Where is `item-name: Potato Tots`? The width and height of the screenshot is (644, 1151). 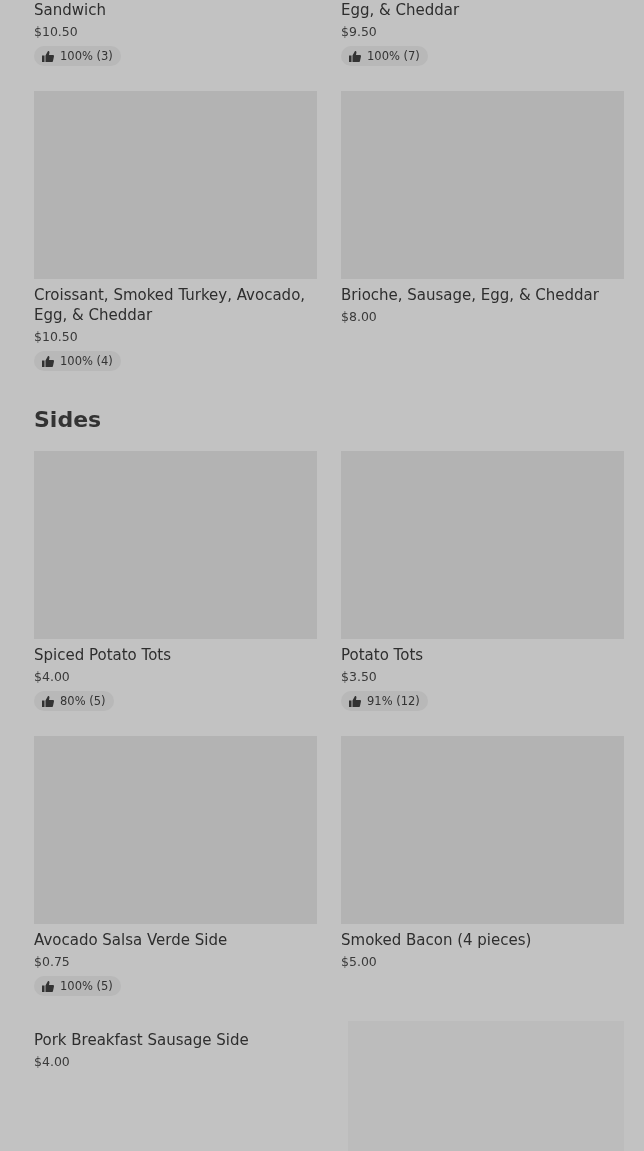
item-name: Potato Tots is located at coordinates (383, 655).